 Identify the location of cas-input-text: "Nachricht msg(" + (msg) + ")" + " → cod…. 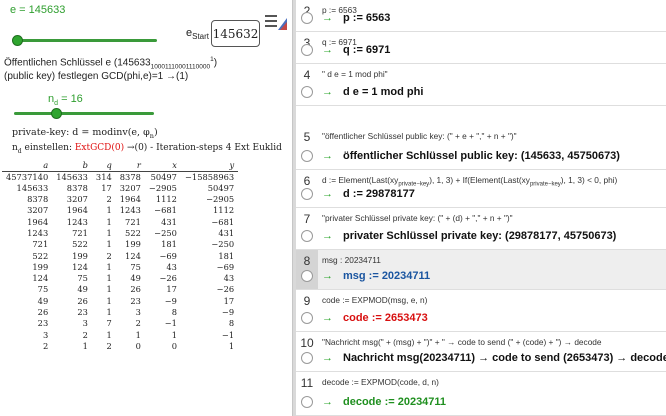
(462, 342).